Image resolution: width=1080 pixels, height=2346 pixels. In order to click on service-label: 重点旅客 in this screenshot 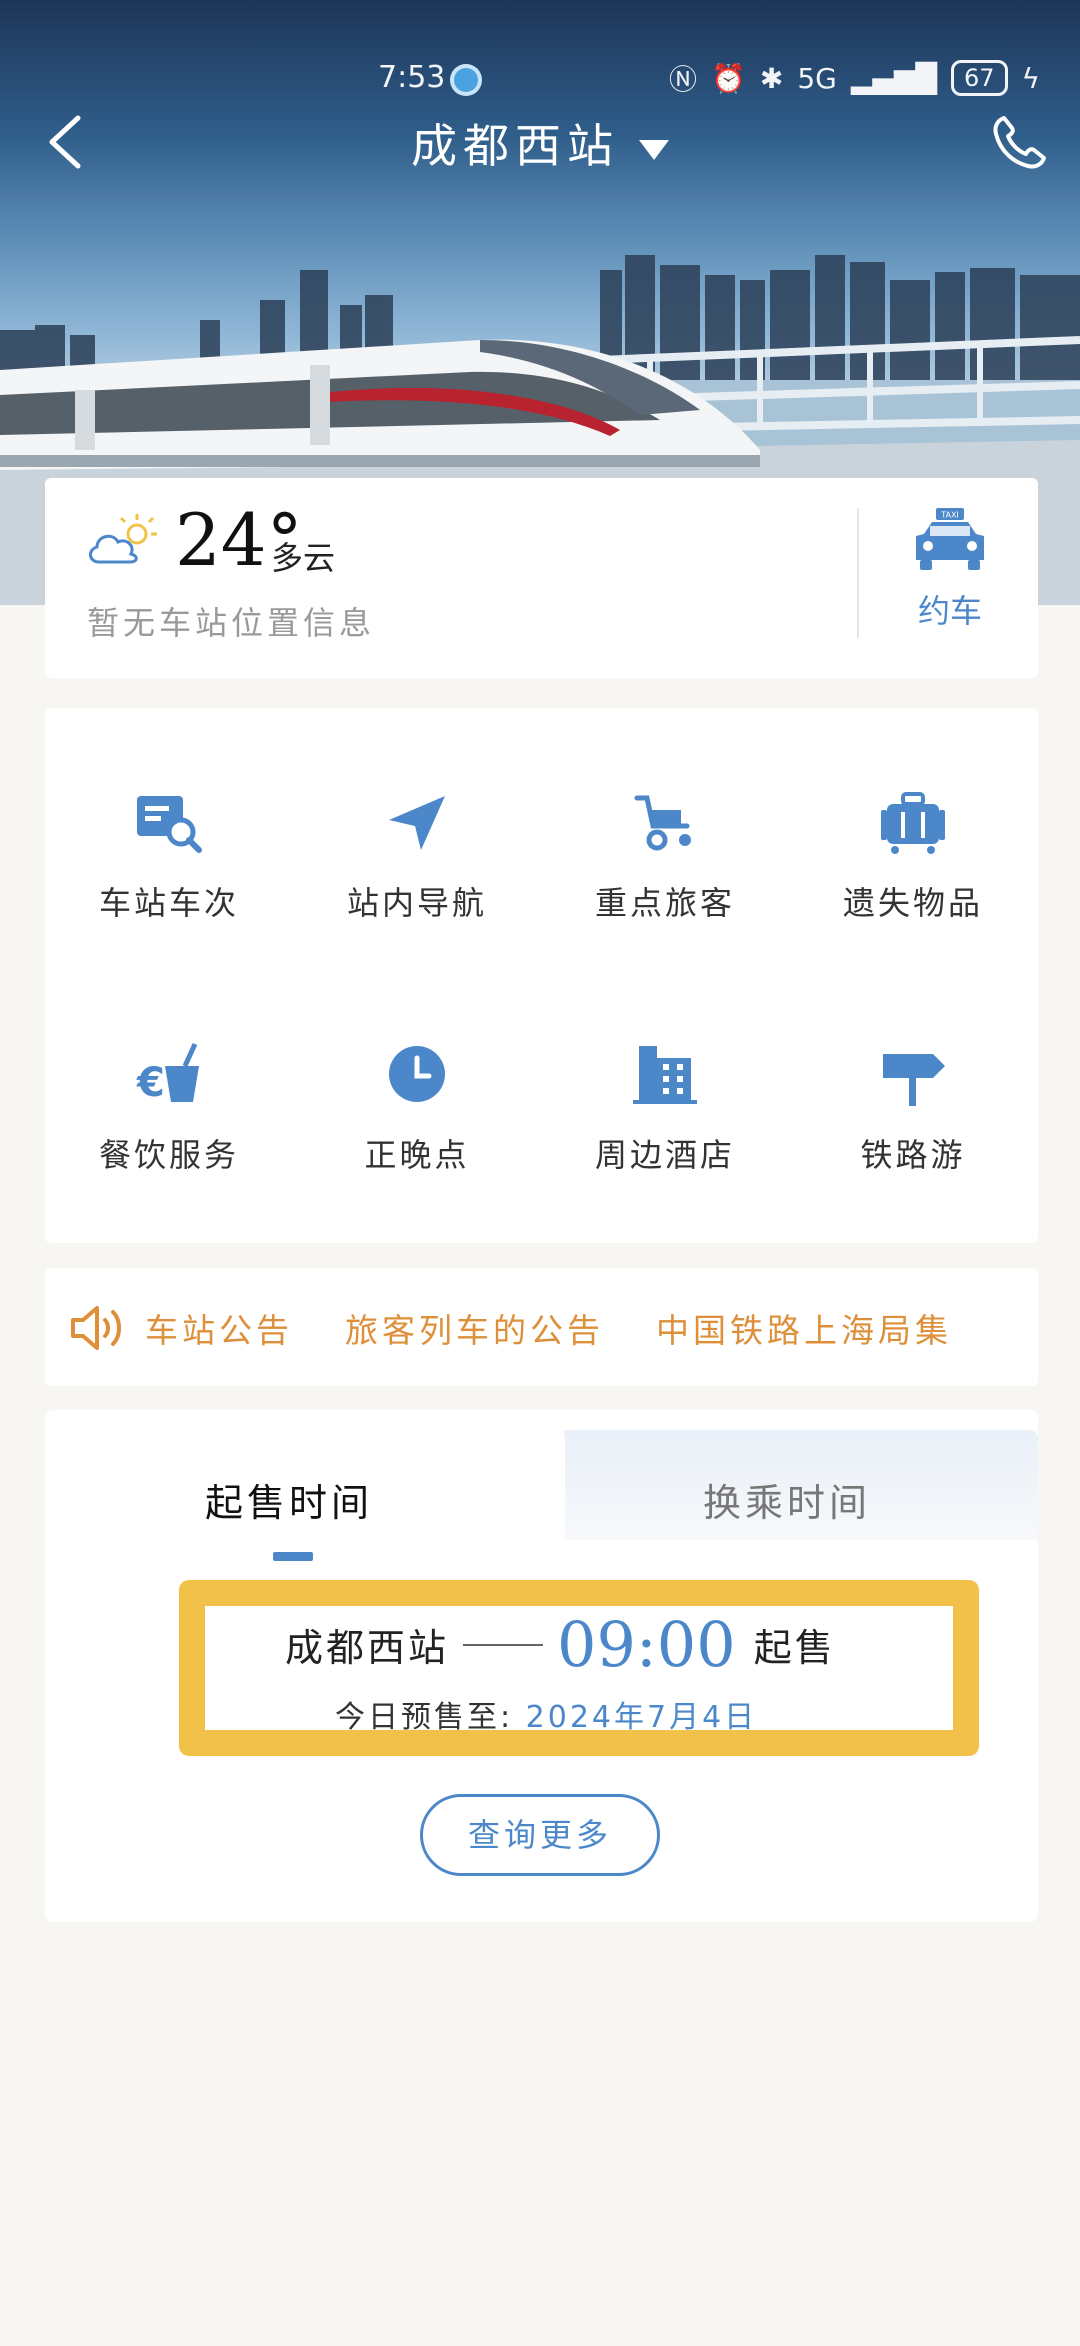, I will do `click(664, 903)`.